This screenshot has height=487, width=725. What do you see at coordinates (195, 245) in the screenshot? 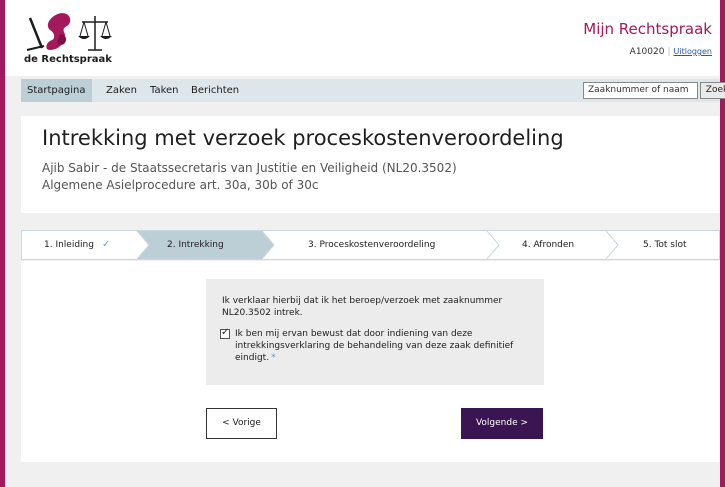
I see `step-2-intrekking: 2. Intrekking` at bounding box center [195, 245].